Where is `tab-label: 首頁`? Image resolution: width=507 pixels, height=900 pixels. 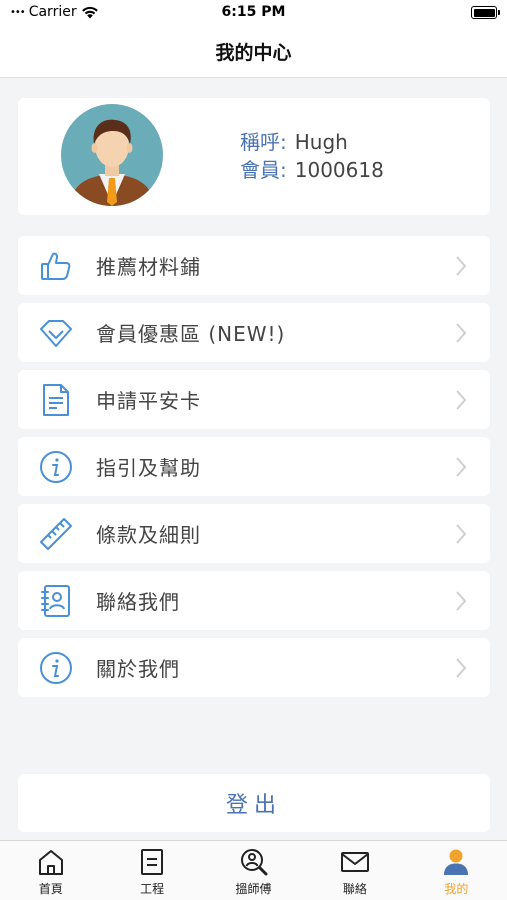 tab-label: 首頁 is located at coordinates (50, 889).